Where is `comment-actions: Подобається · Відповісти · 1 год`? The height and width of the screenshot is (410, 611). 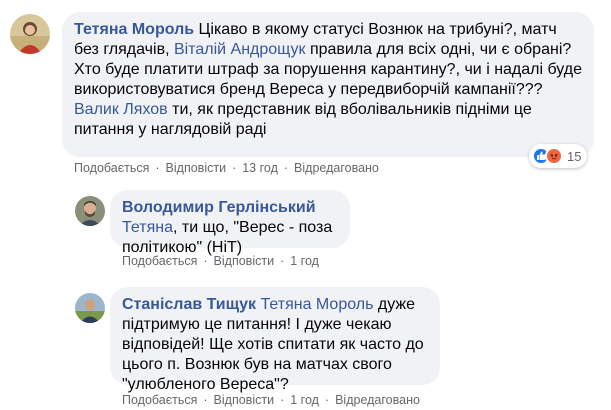
comment-actions: Подобається · Відповісти · 1 год is located at coordinates (220, 261).